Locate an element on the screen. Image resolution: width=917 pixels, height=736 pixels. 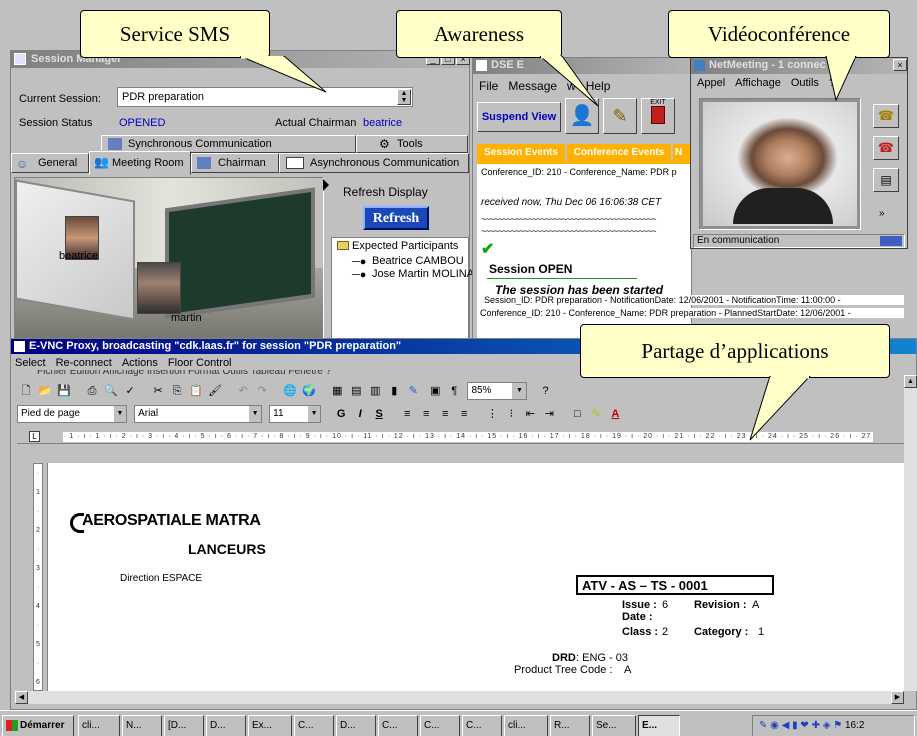
directory-button: ▤ is located at coordinates (886, 180).